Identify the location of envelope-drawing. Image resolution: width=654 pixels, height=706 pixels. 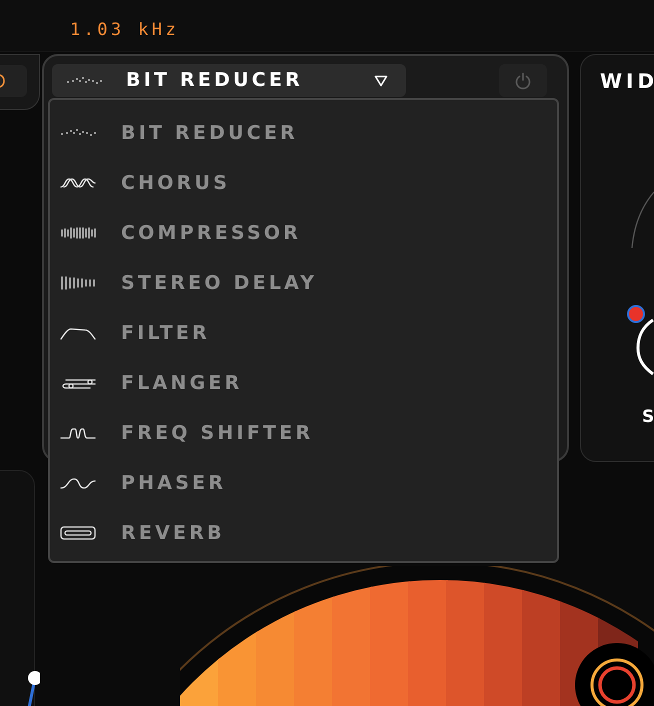
(33, 687).